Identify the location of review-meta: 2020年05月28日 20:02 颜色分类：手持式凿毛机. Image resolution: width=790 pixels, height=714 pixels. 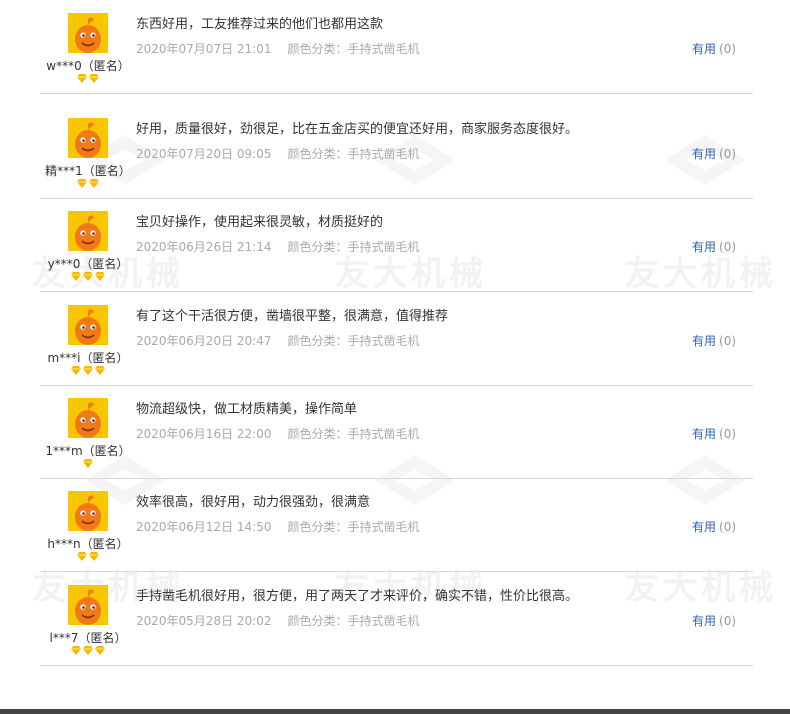
(278, 620).